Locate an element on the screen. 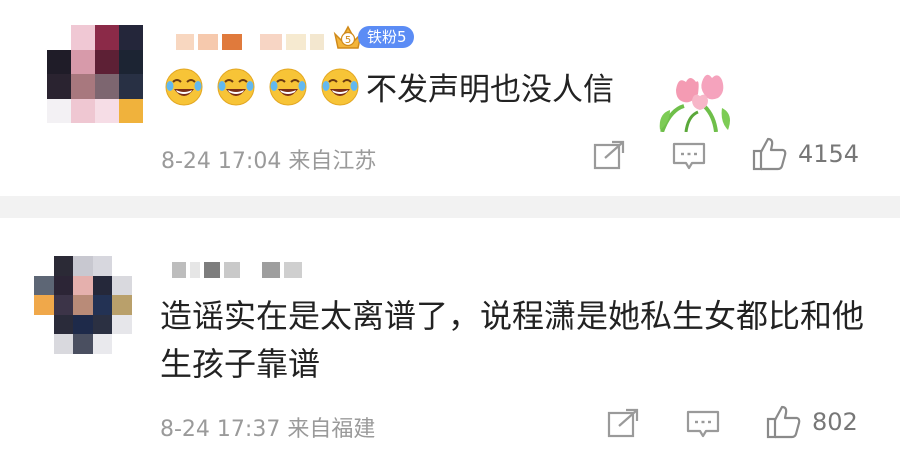 The height and width of the screenshot is (458, 900). fan-badge: 5 铁粉5 is located at coordinates (373, 37).